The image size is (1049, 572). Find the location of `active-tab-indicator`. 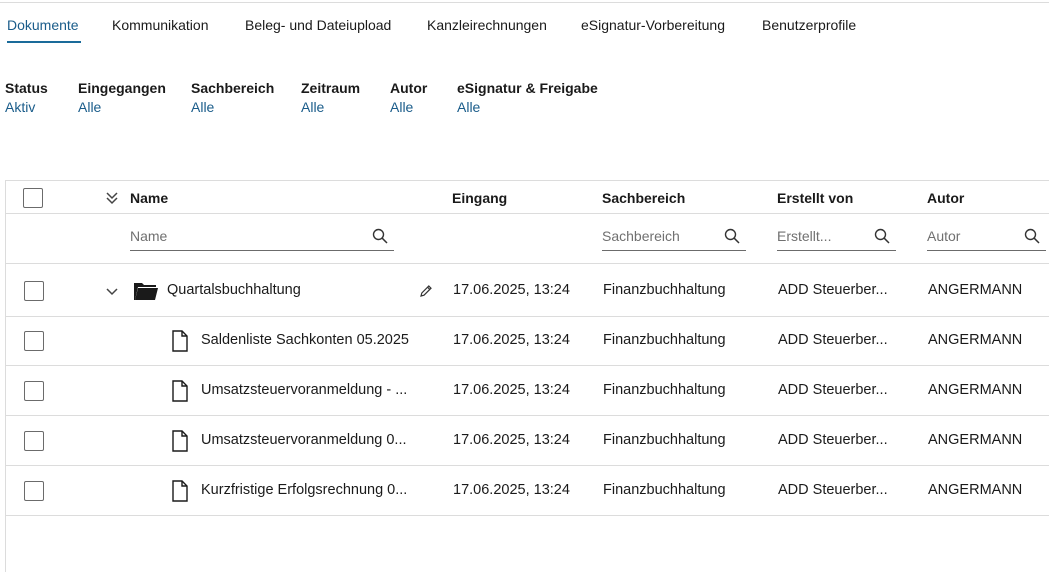

active-tab-indicator is located at coordinates (44, 42).